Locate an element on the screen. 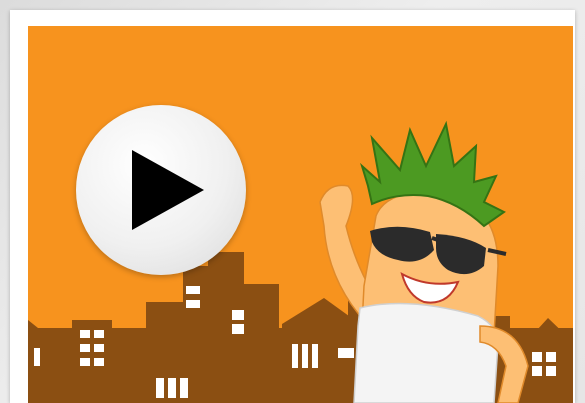 The image size is (585, 403). play-icon is located at coordinates (168, 190).